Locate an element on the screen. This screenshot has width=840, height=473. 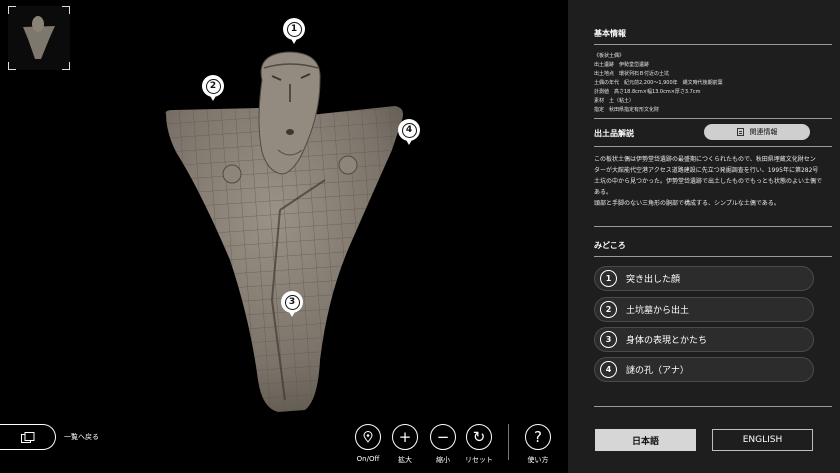
basic-info-line: 計測値 高さ18.8cm×幅13.0cm×厚さ3.7cm is located at coordinates (647, 92).